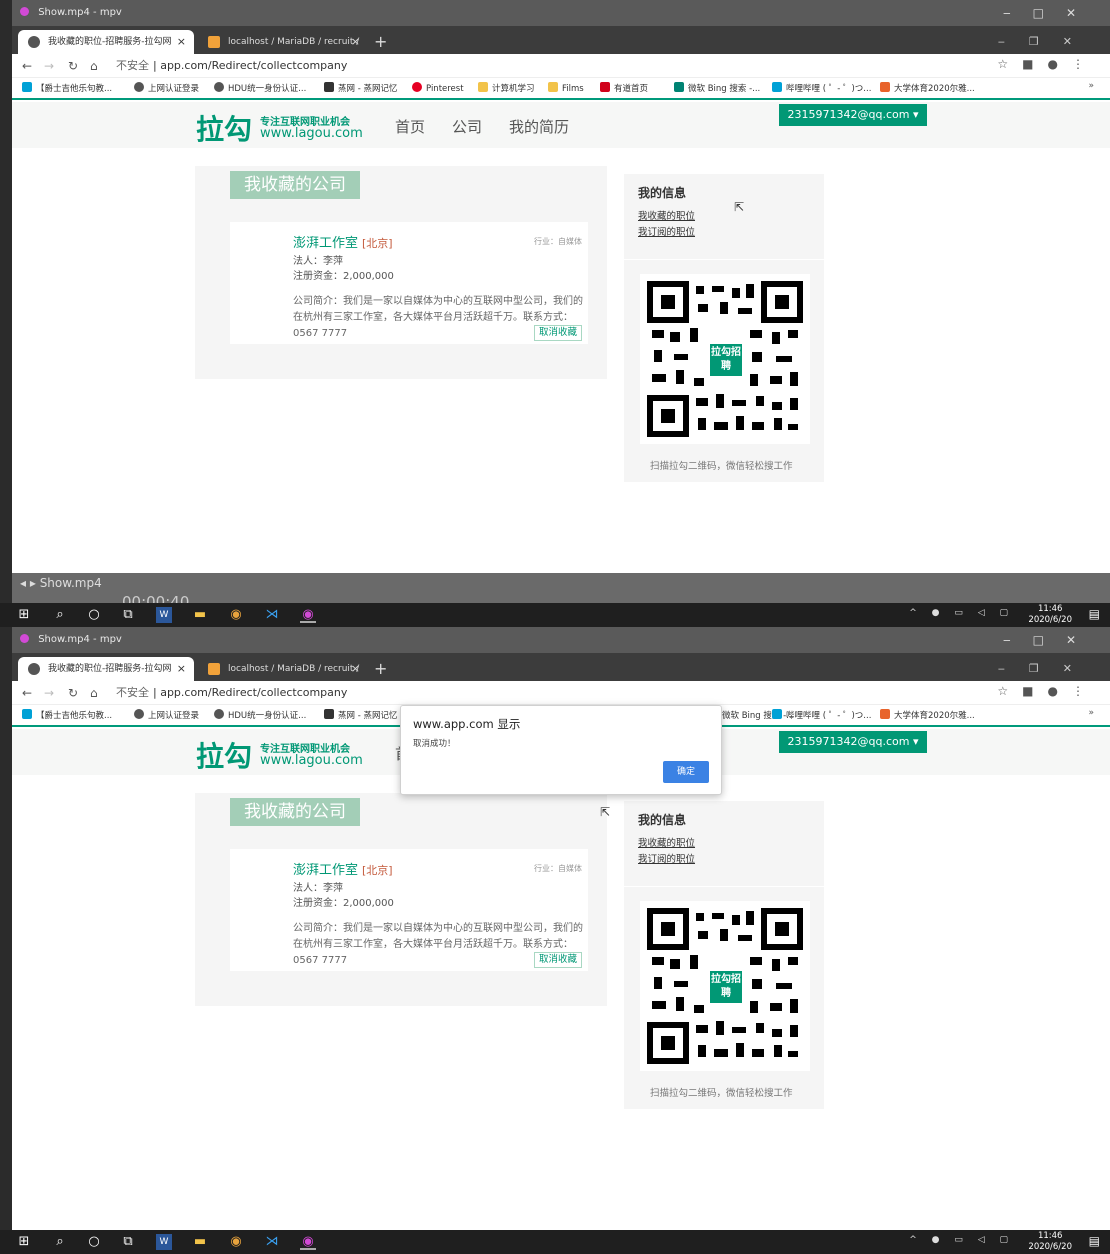  I want to click on chaoxing-icon, so click(885, 87).